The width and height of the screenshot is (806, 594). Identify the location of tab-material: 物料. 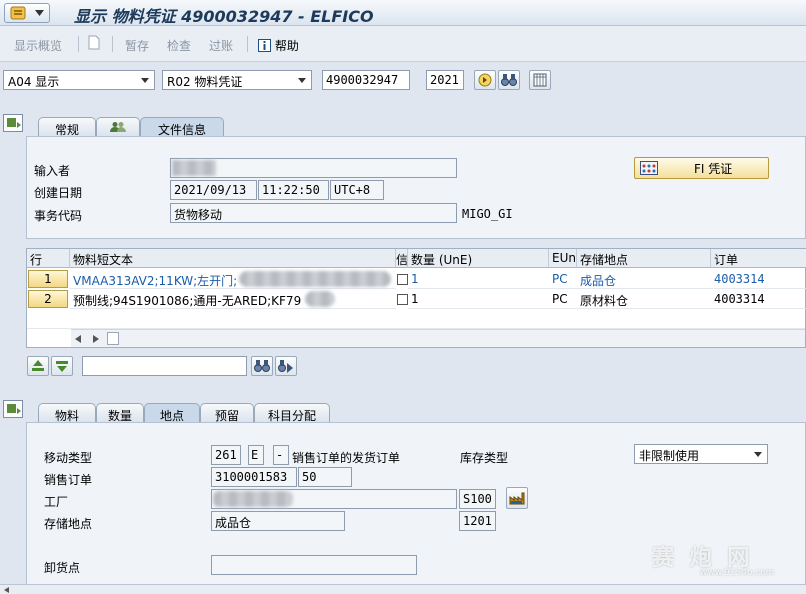
(67, 413).